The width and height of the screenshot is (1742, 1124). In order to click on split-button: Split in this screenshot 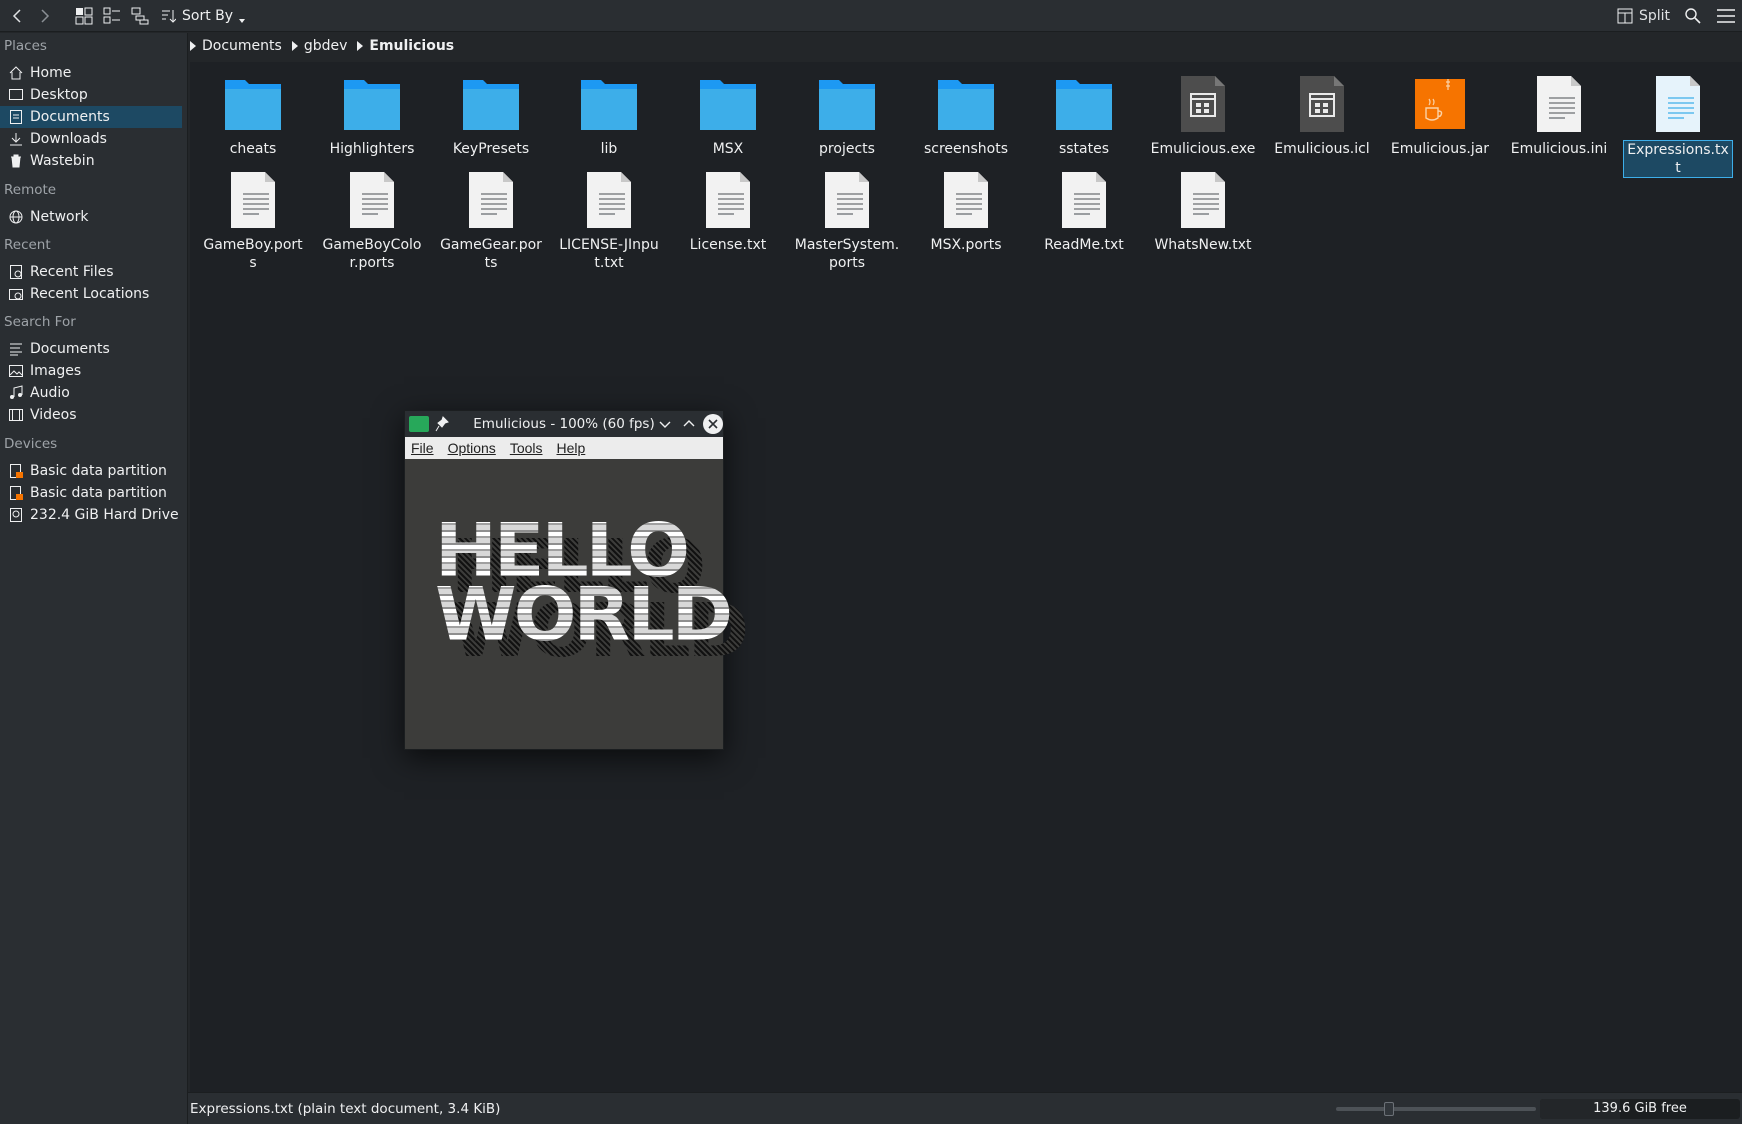, I will do `click(1643, 16)`.